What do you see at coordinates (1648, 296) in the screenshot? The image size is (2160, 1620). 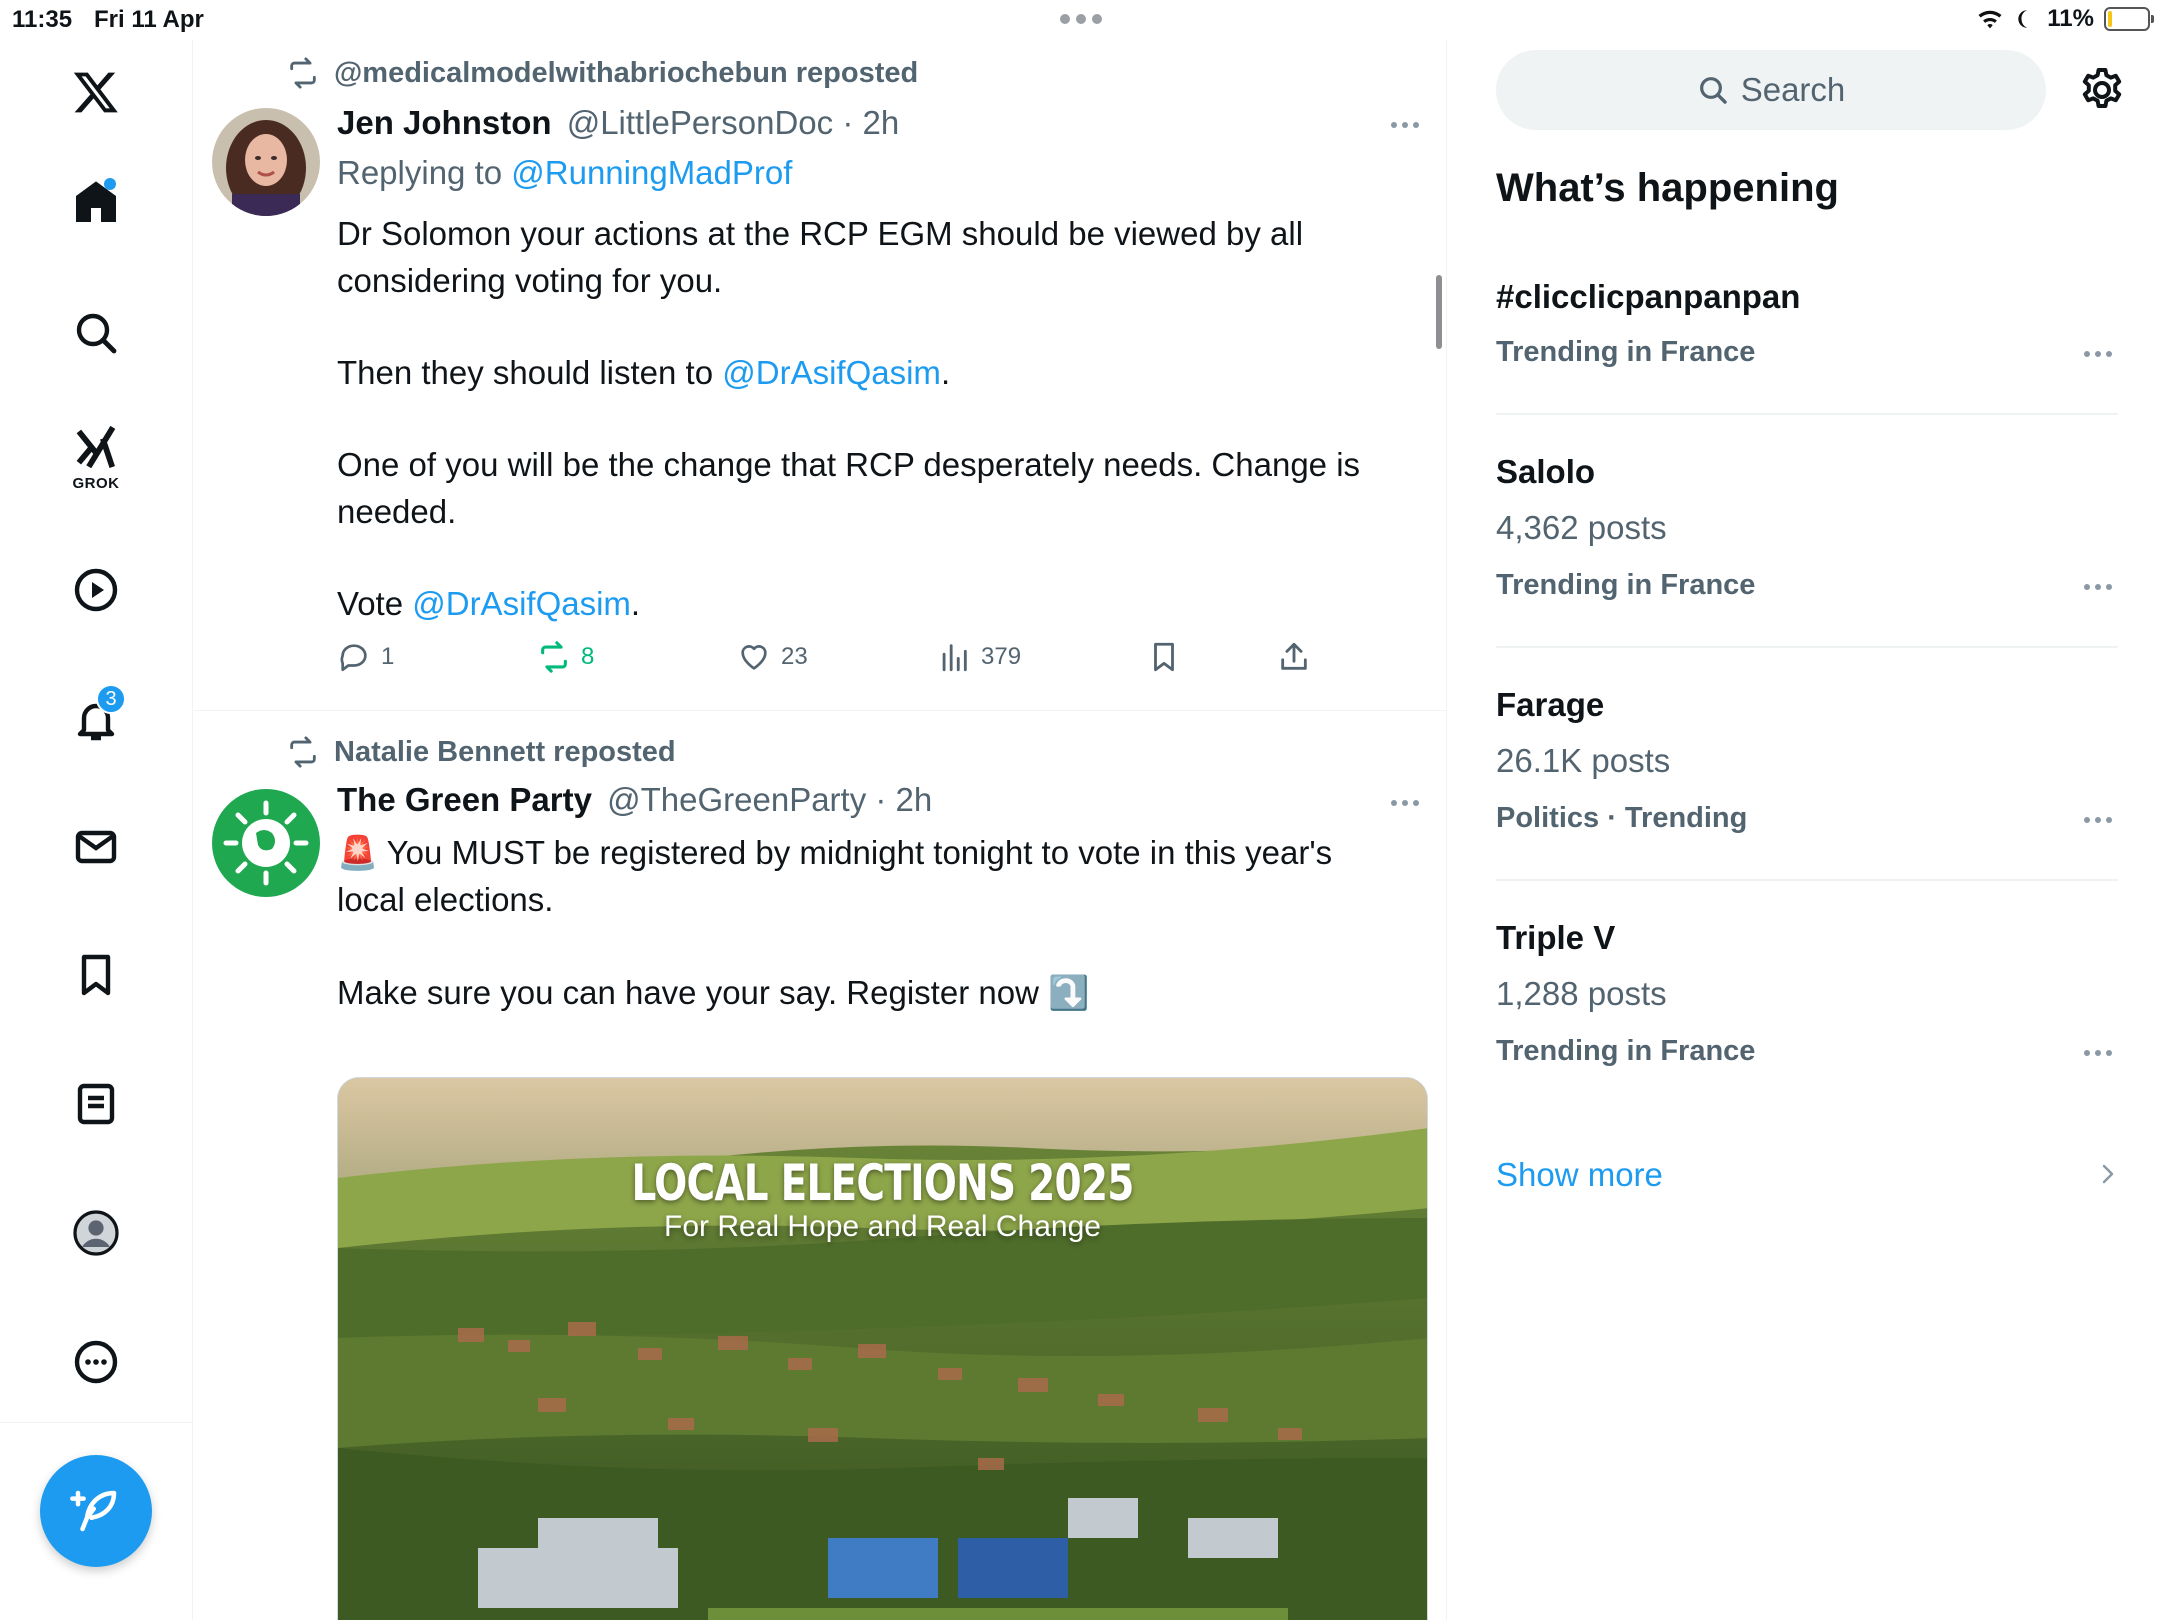 I see `trend-name: #clicclicpanpanpan` at bounding box center [1648, 296].